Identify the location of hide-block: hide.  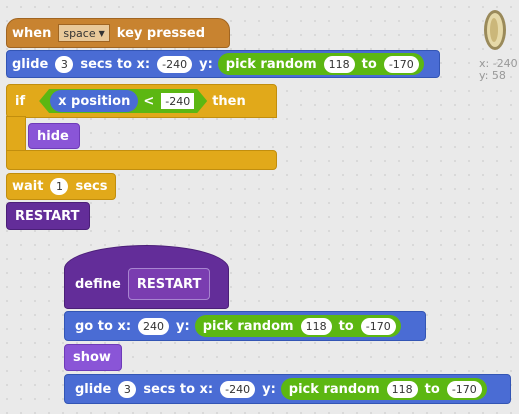
(54, 136).